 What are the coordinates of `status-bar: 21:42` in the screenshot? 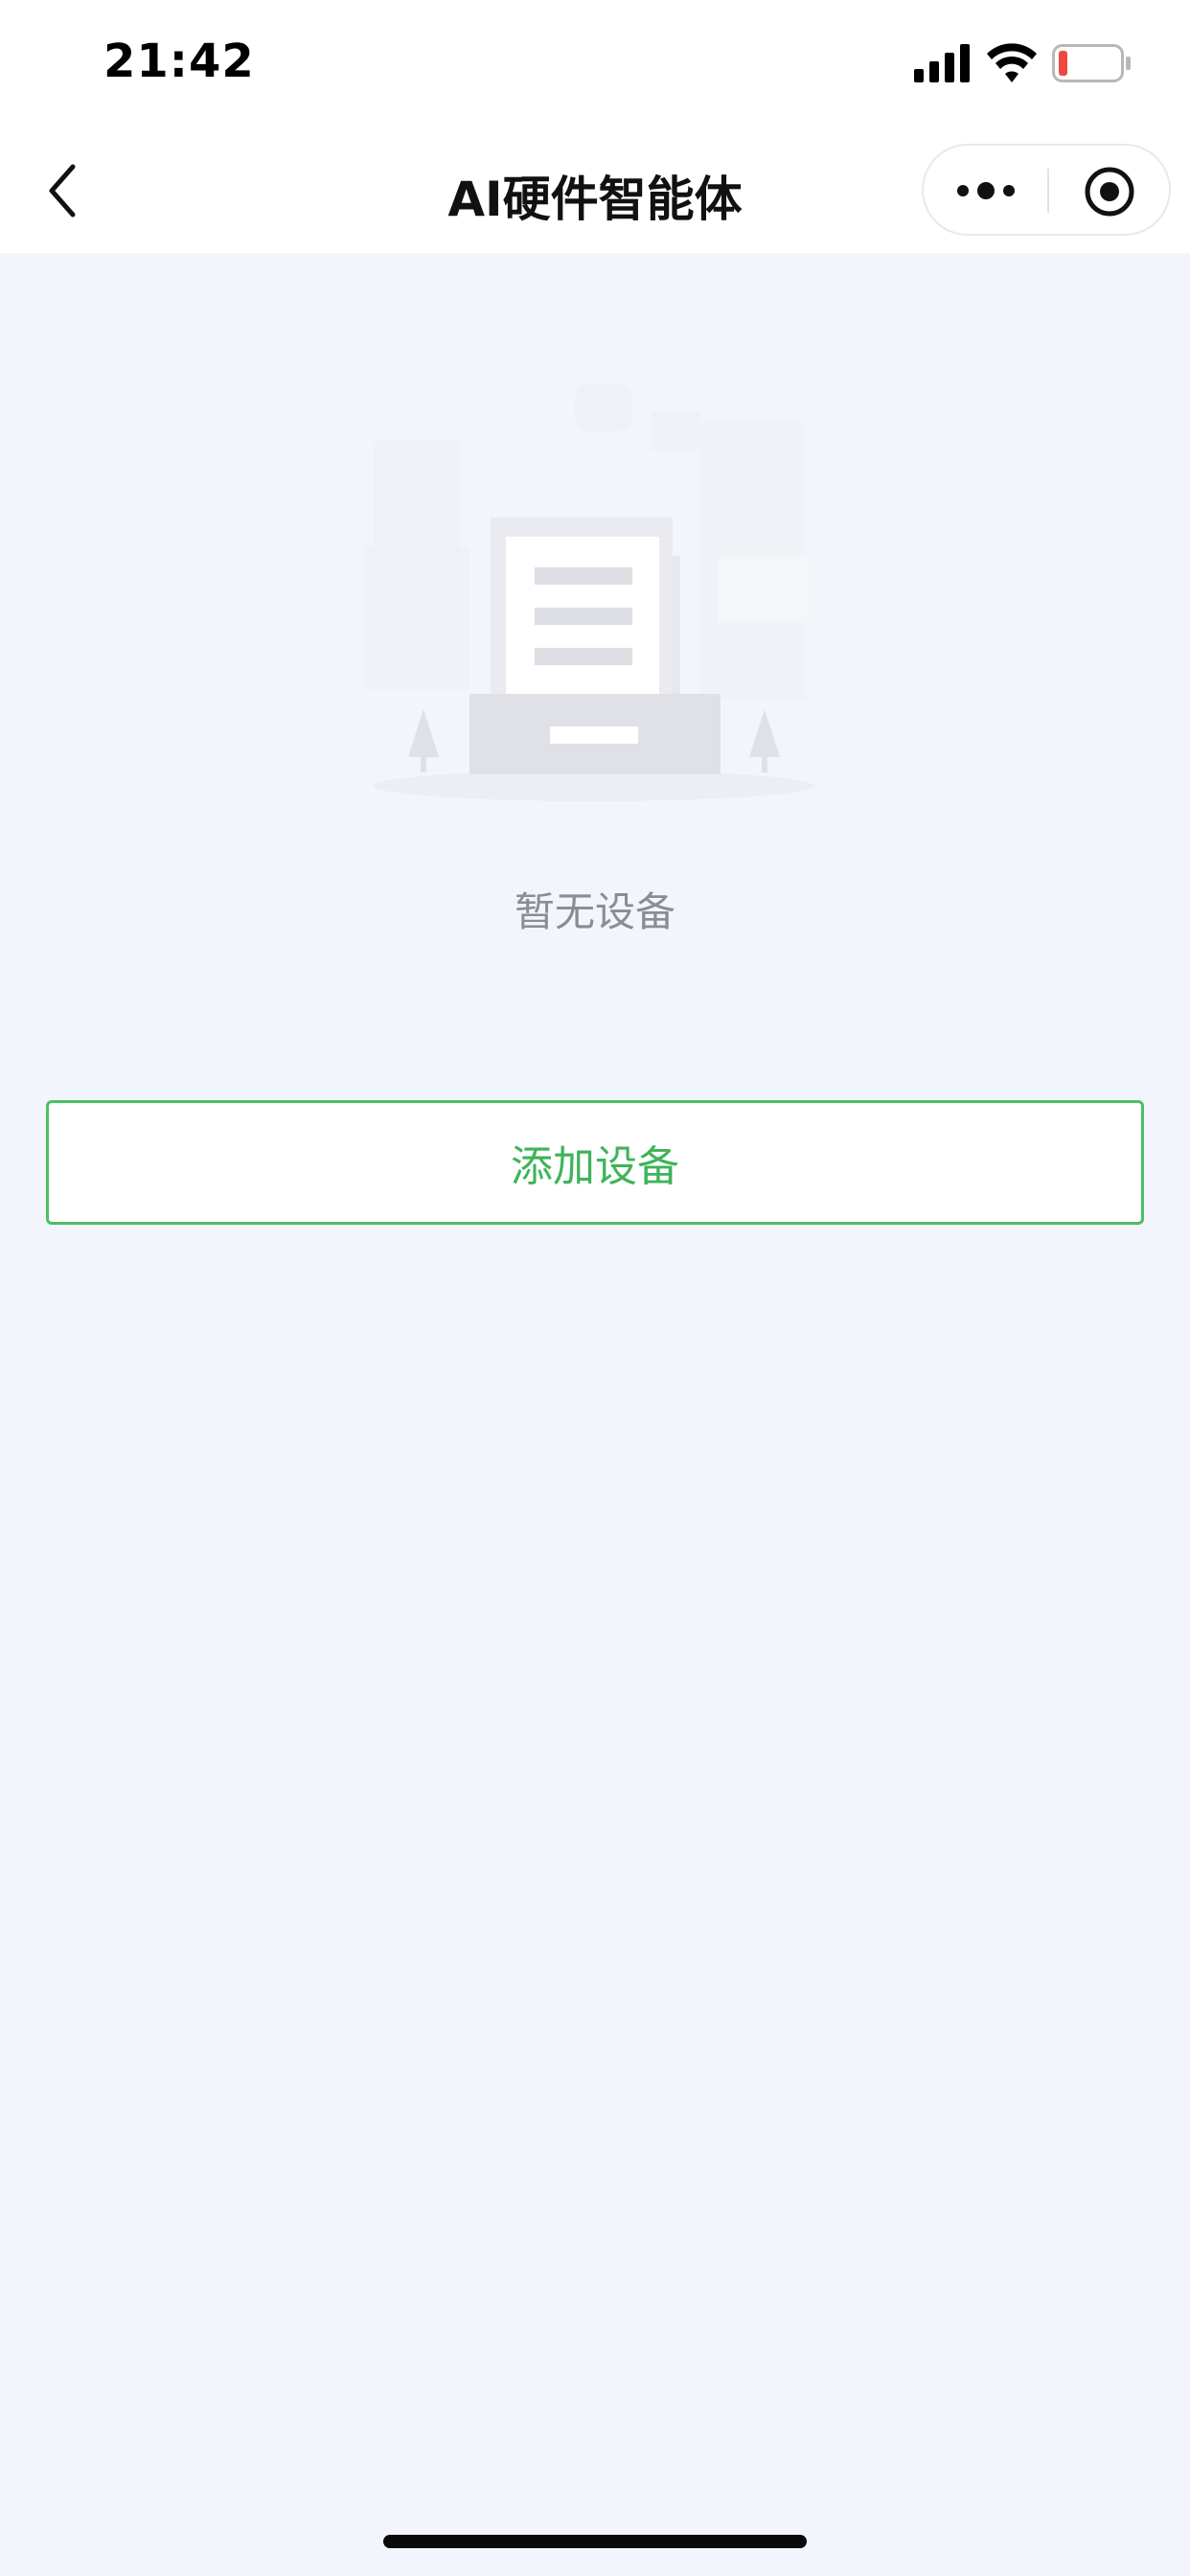 It's located at (595, 64).